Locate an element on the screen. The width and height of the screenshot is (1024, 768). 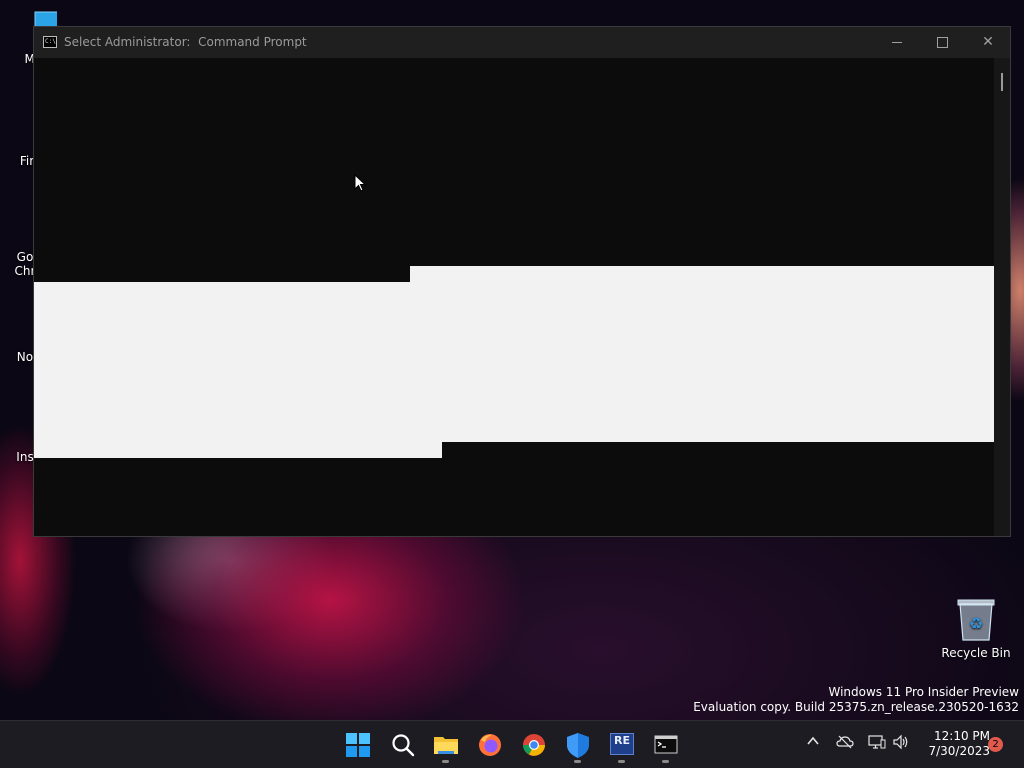
onedrive-button is located at coordinates (845, 744).